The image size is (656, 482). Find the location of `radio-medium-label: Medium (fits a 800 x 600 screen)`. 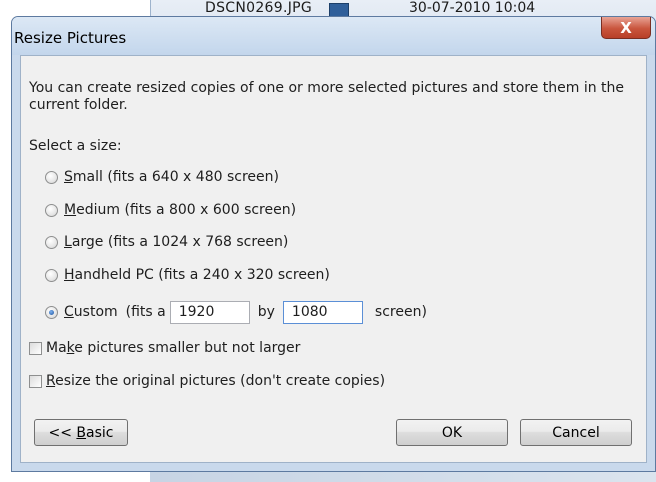

radio-medium-label: Medium (fits a 800 x 600 screen) is located at coordinates (180, 210).